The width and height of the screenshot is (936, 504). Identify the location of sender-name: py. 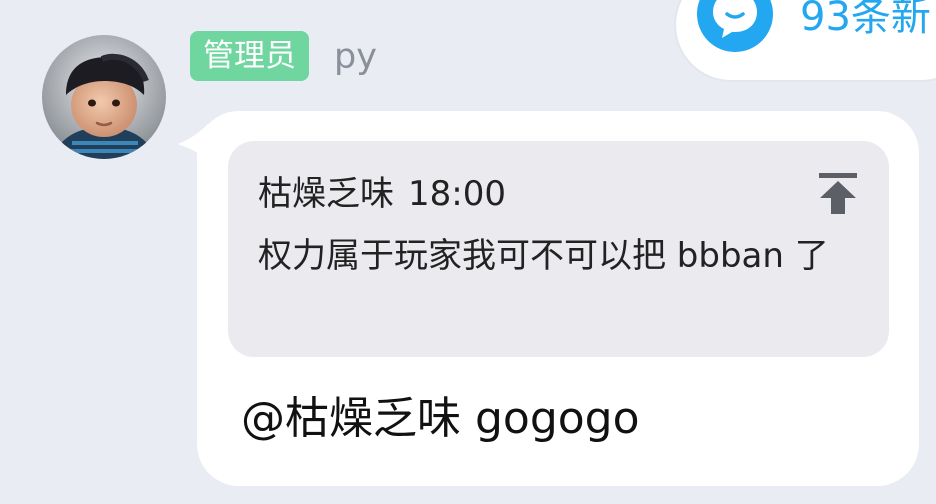
(355, 57).